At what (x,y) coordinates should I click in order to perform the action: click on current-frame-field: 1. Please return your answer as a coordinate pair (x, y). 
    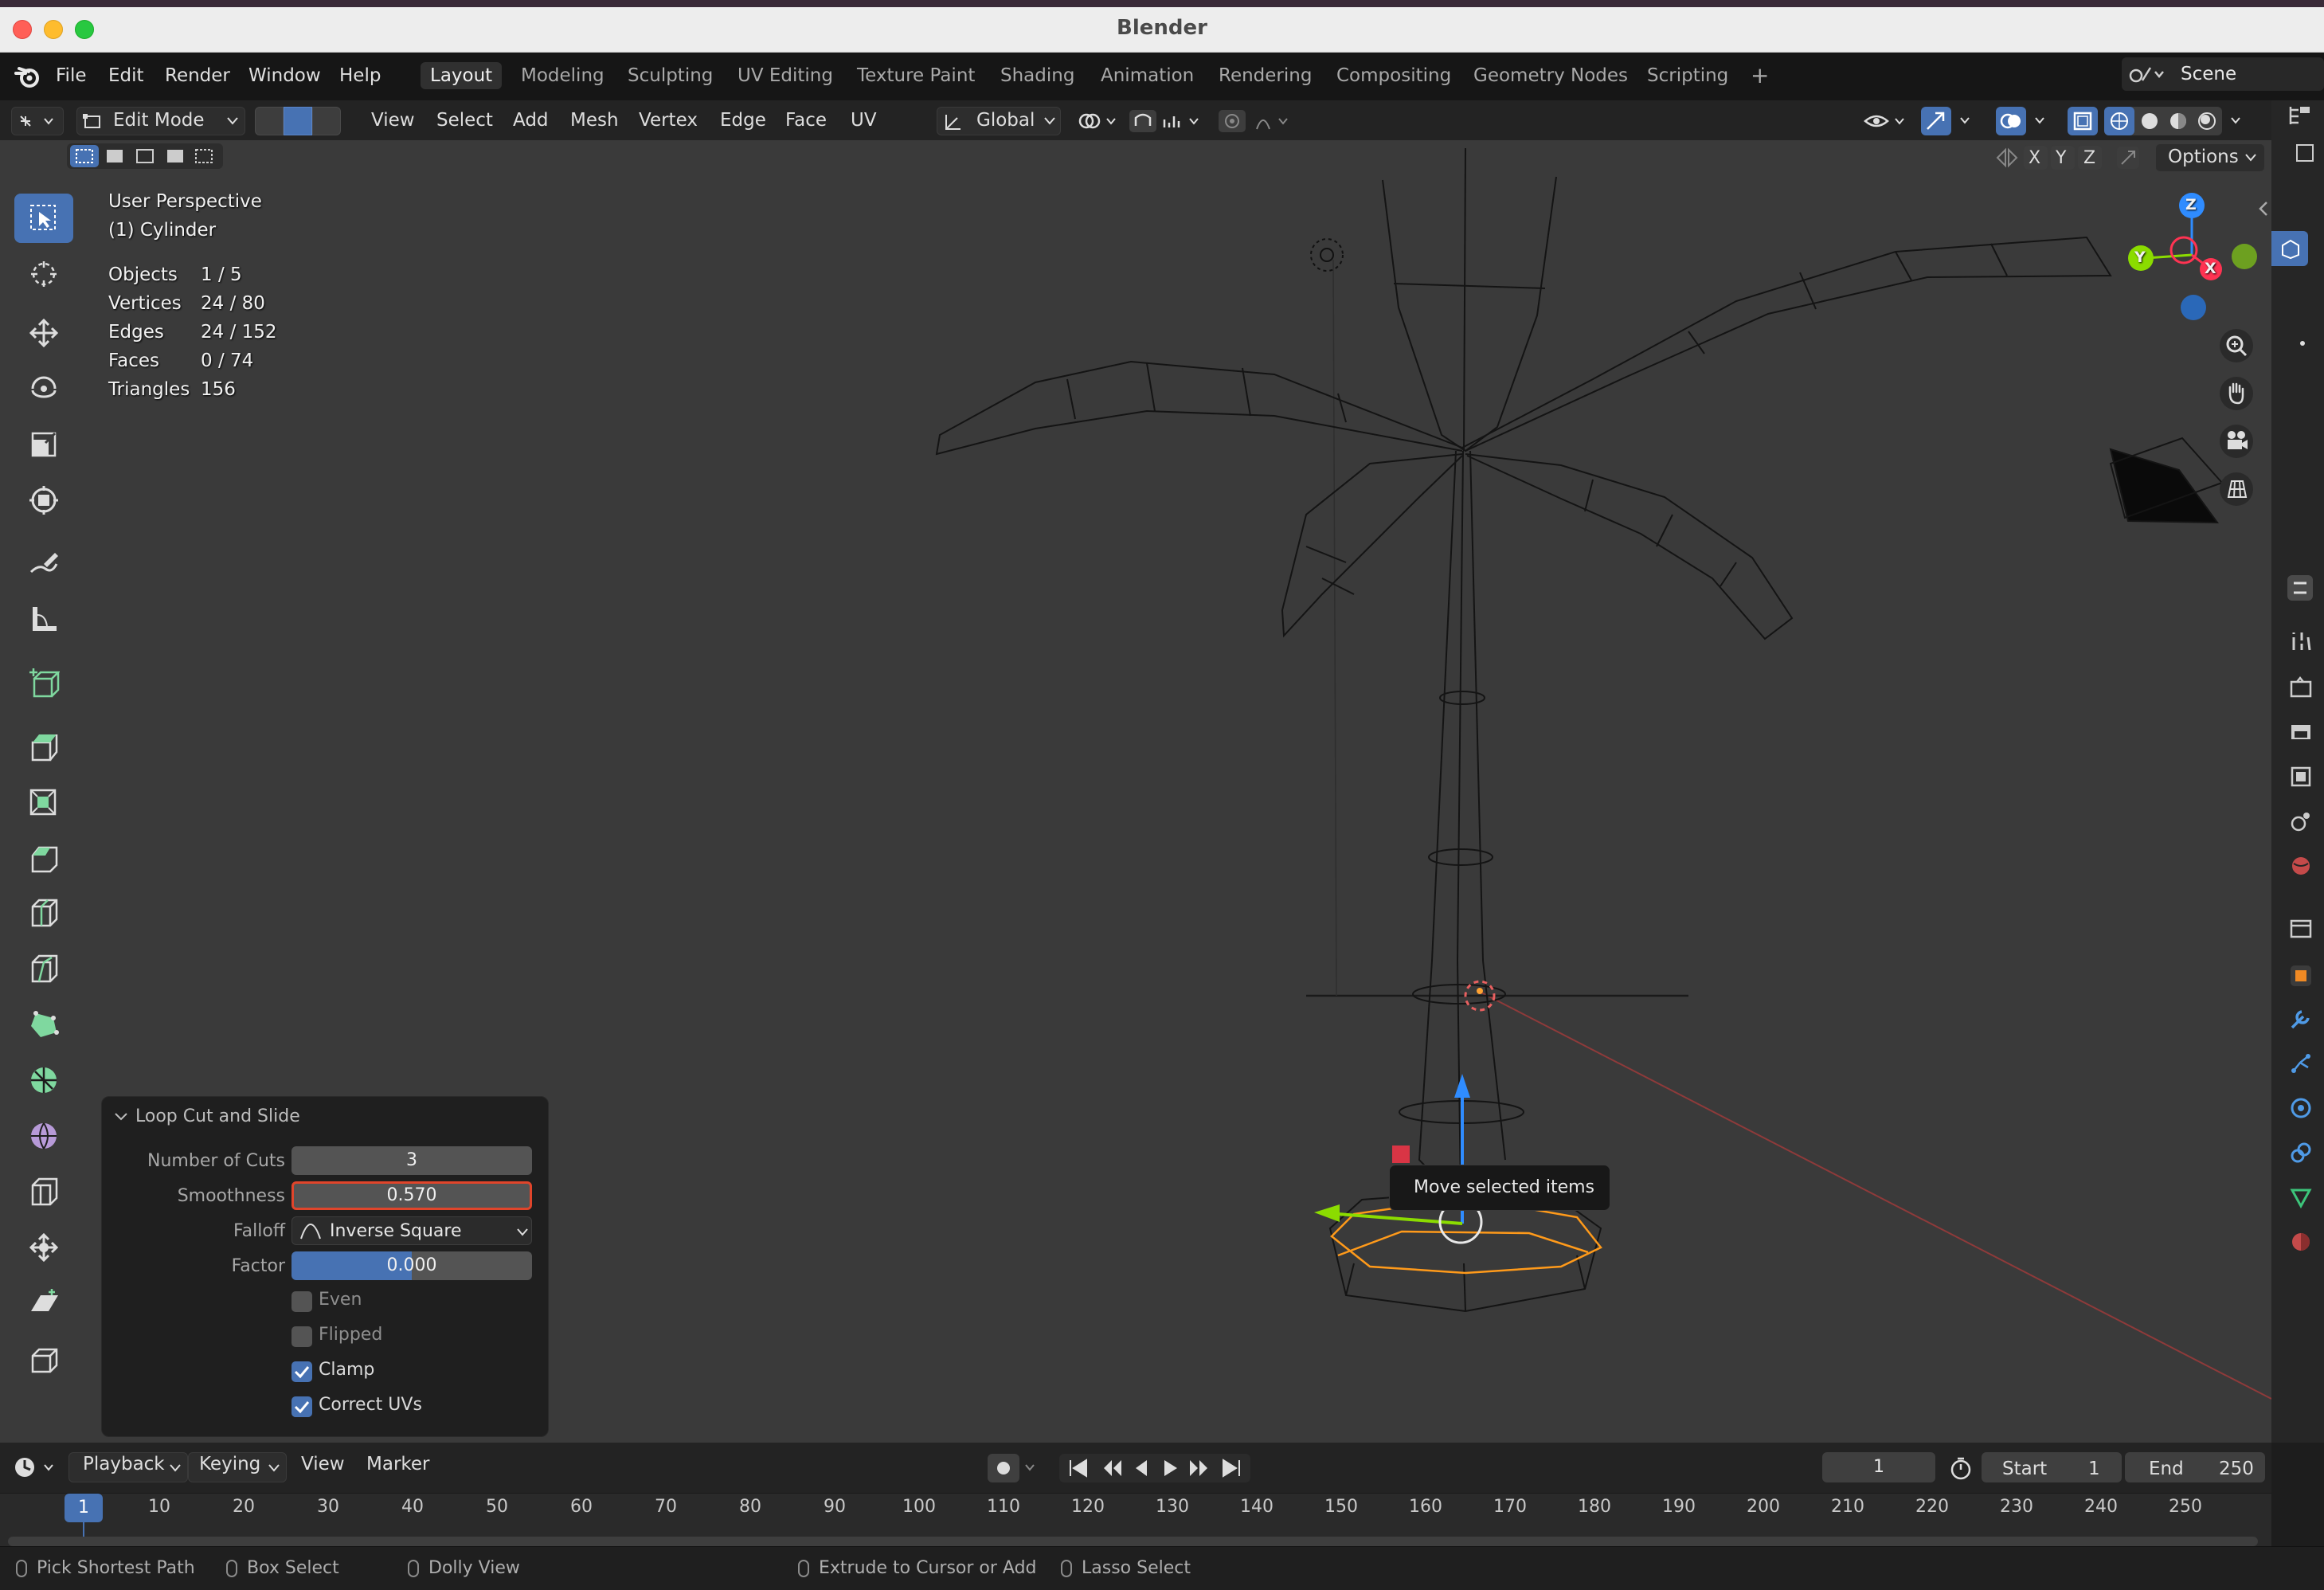
    Looking at the image, I should click on (1878, 1467).